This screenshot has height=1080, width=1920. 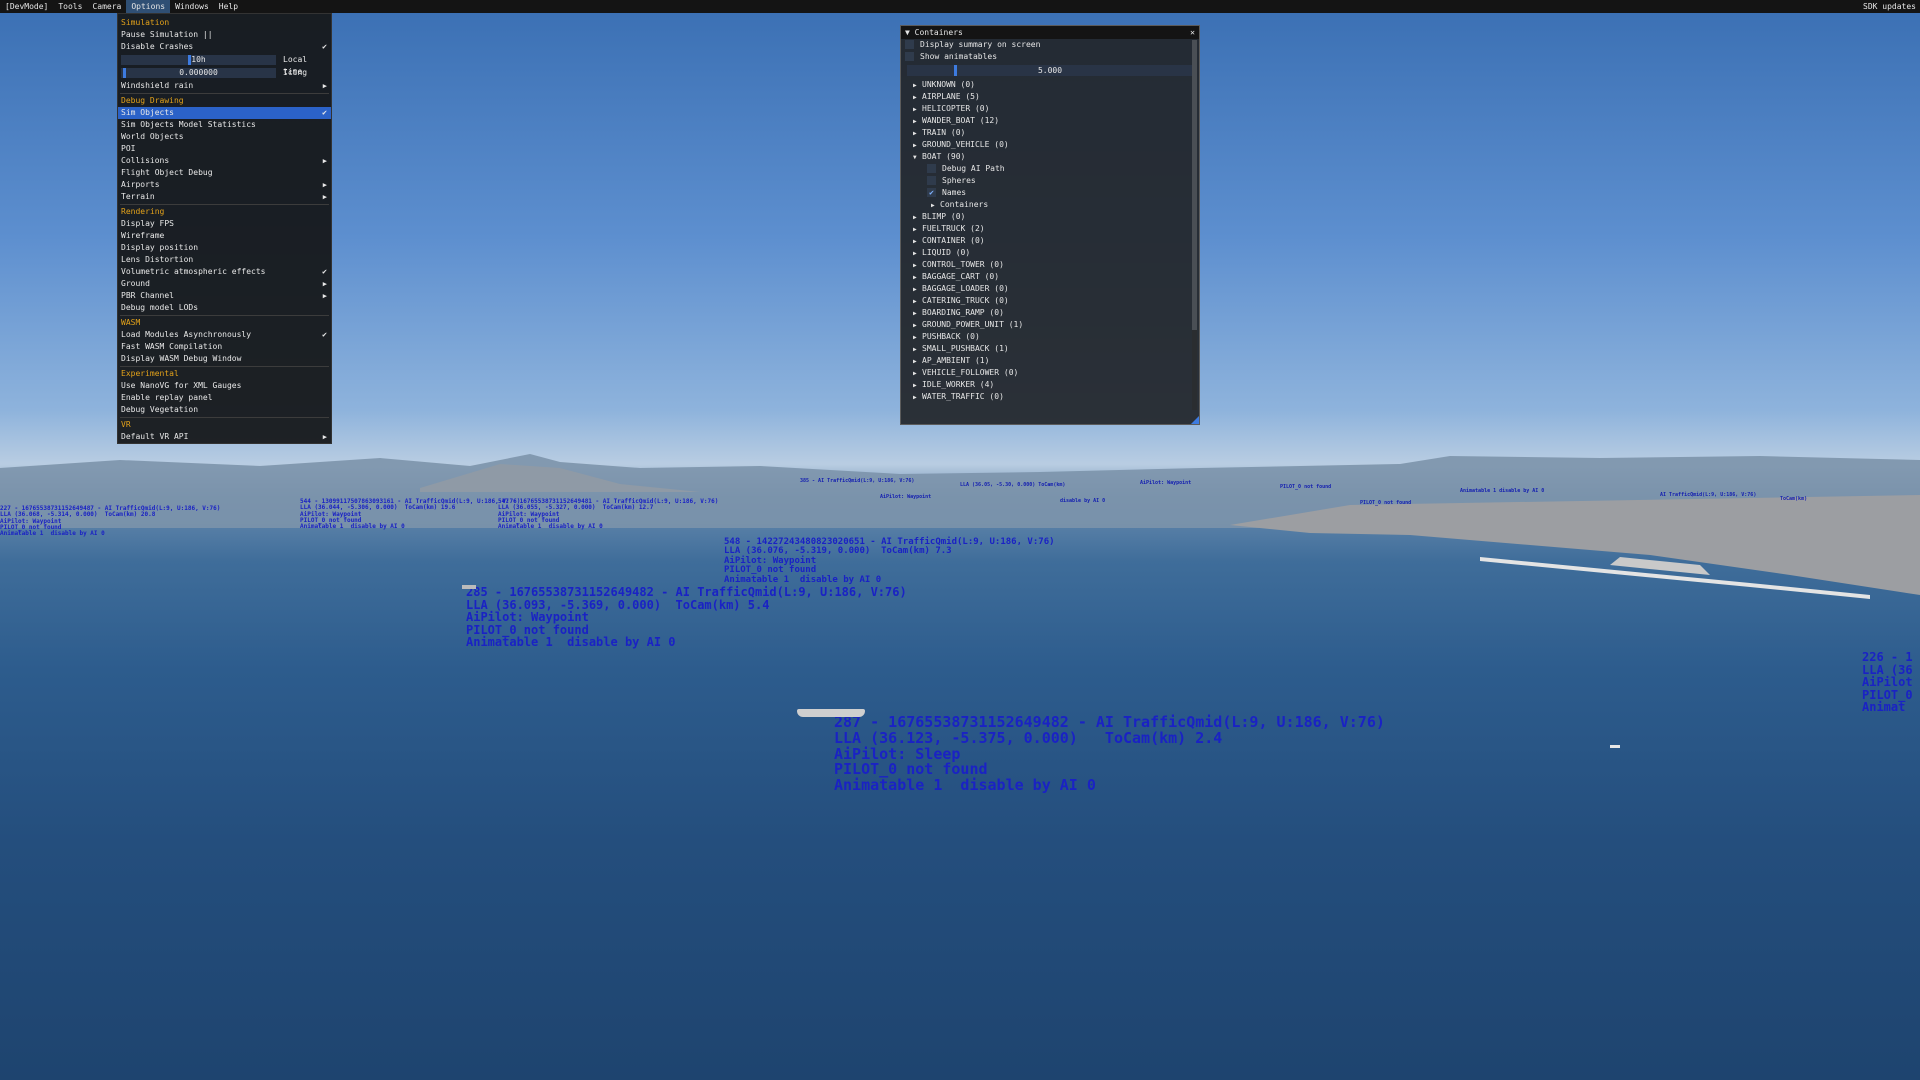 I want to click on menu-item-wasm-debug-window: Display WASM Debug Window, so click(x=224, y=359).